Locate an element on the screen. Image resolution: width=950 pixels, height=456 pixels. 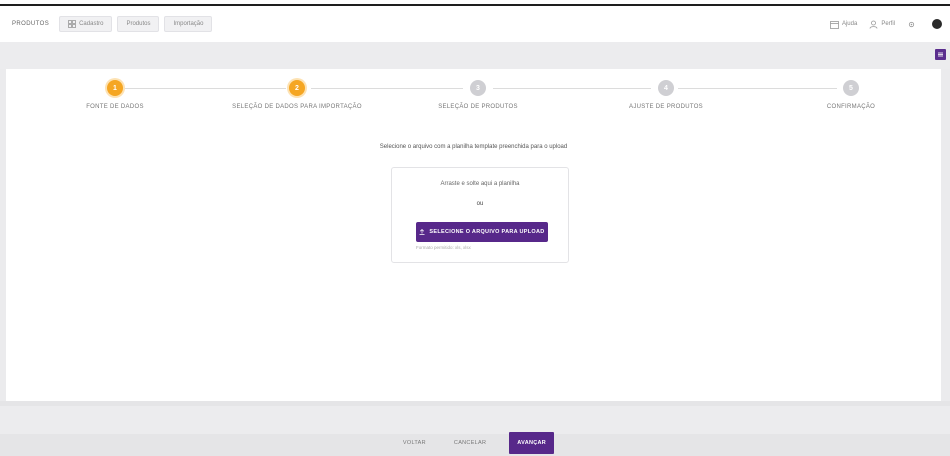
header-actions: Ajuda Perfil is located at coordinates (890, 24).